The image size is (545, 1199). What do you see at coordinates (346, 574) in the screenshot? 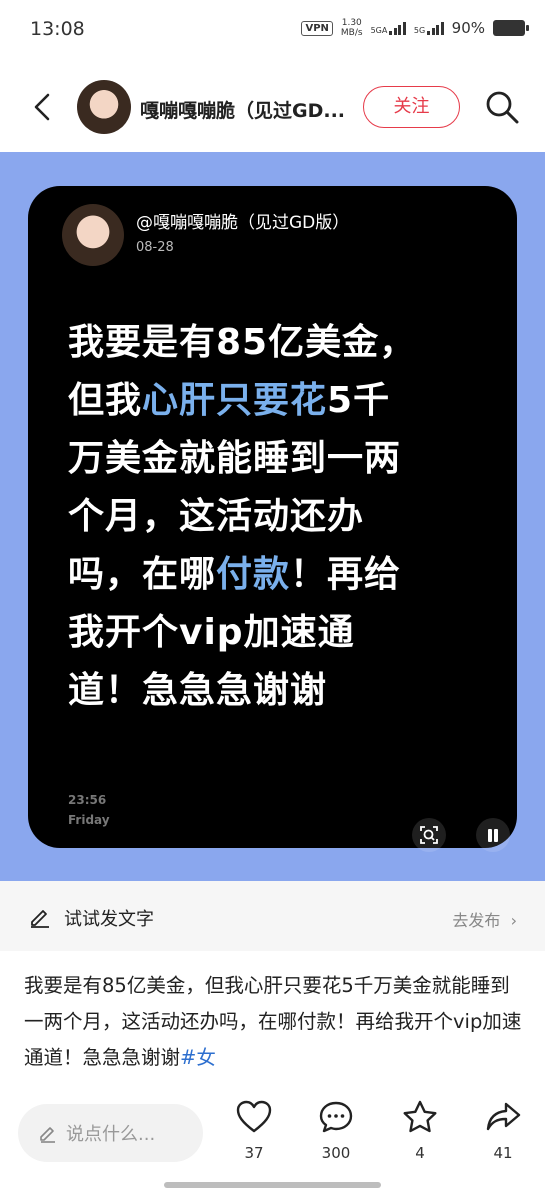
I see `card-text-segment: ！再给` at bounding box center [346, 574].